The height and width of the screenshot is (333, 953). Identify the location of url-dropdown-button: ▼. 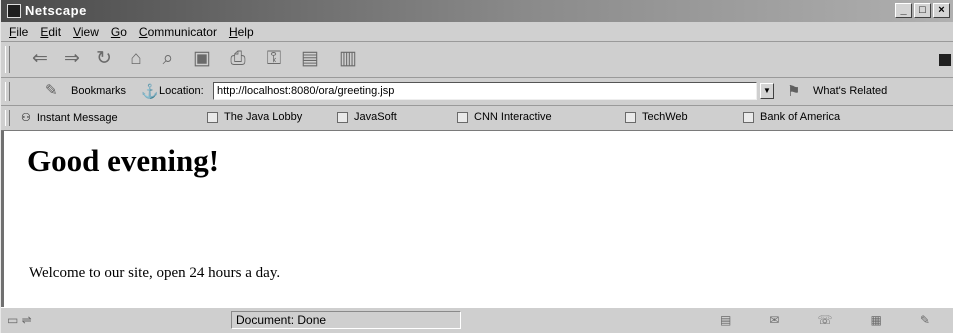
(767, 91).